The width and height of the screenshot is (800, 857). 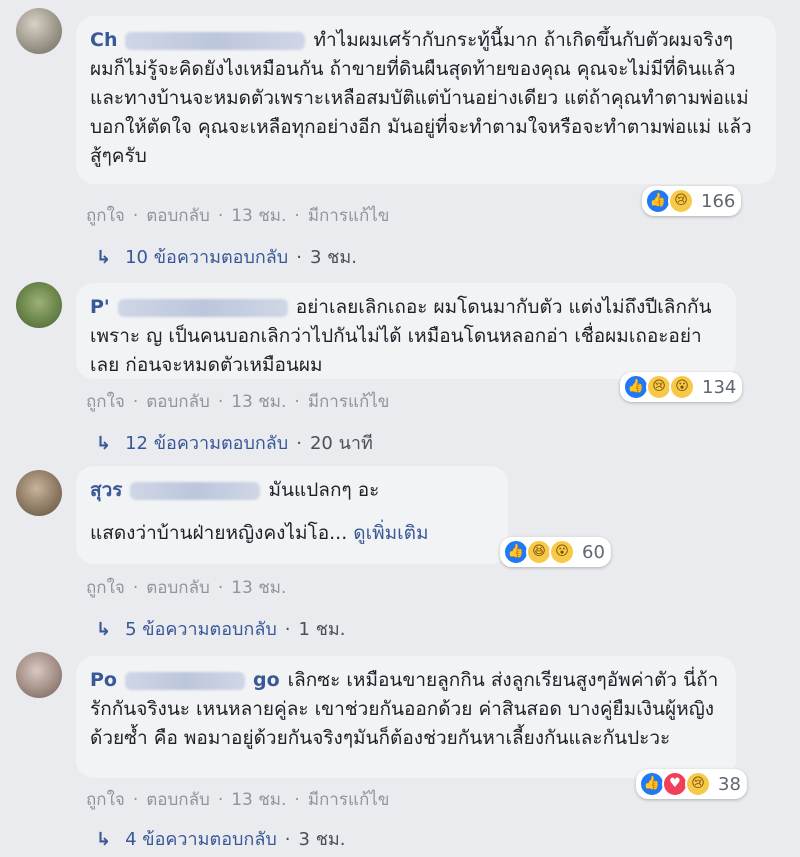 I want to click on comment-text-line1: มันแปลกๆ อะ, so click(x=324, y=490).